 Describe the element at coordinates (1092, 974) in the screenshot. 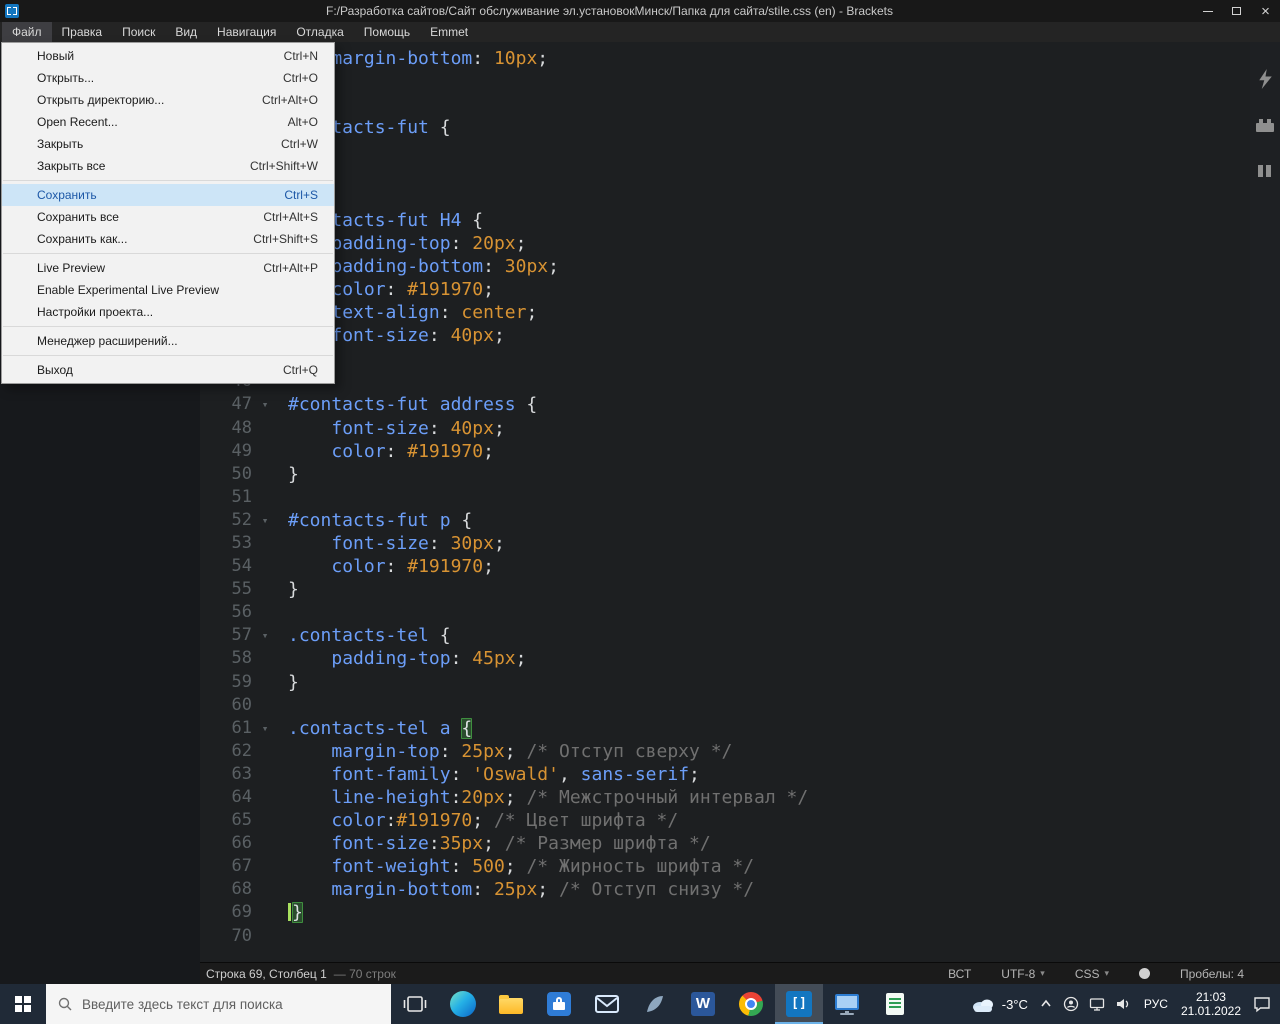

I see `language-selector: CSS ▾` at that location.